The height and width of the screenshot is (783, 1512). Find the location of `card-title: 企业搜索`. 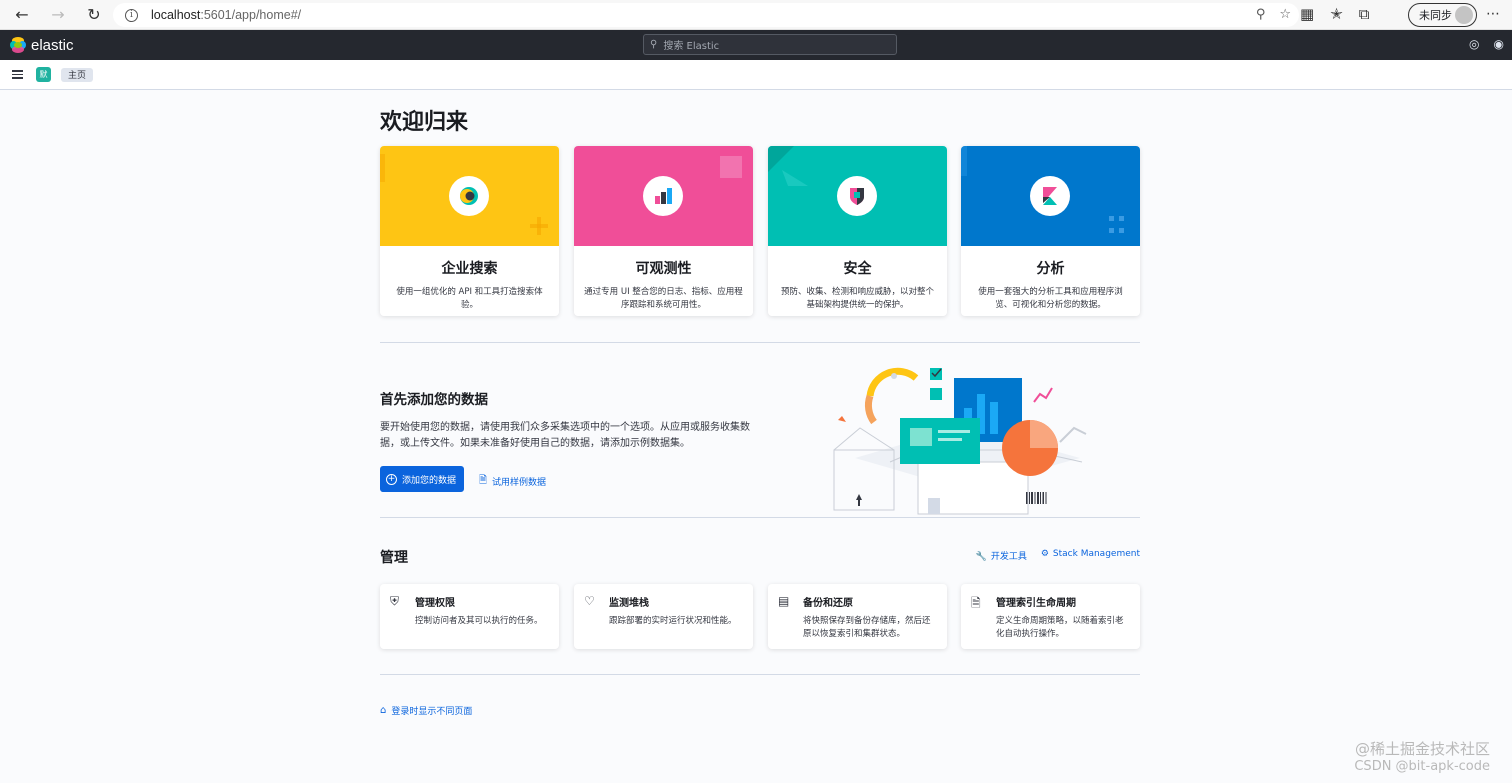

card-title: 企业搜索 is located at coordinates (469, 269).